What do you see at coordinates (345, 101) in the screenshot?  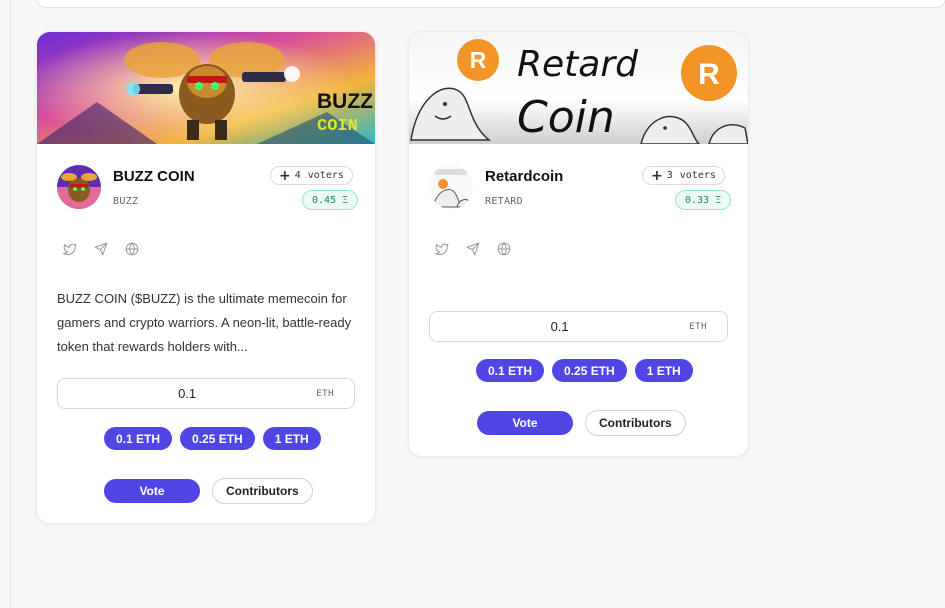 I see `banner-title-line1: BUZZ` at bounding box center [345, 101].